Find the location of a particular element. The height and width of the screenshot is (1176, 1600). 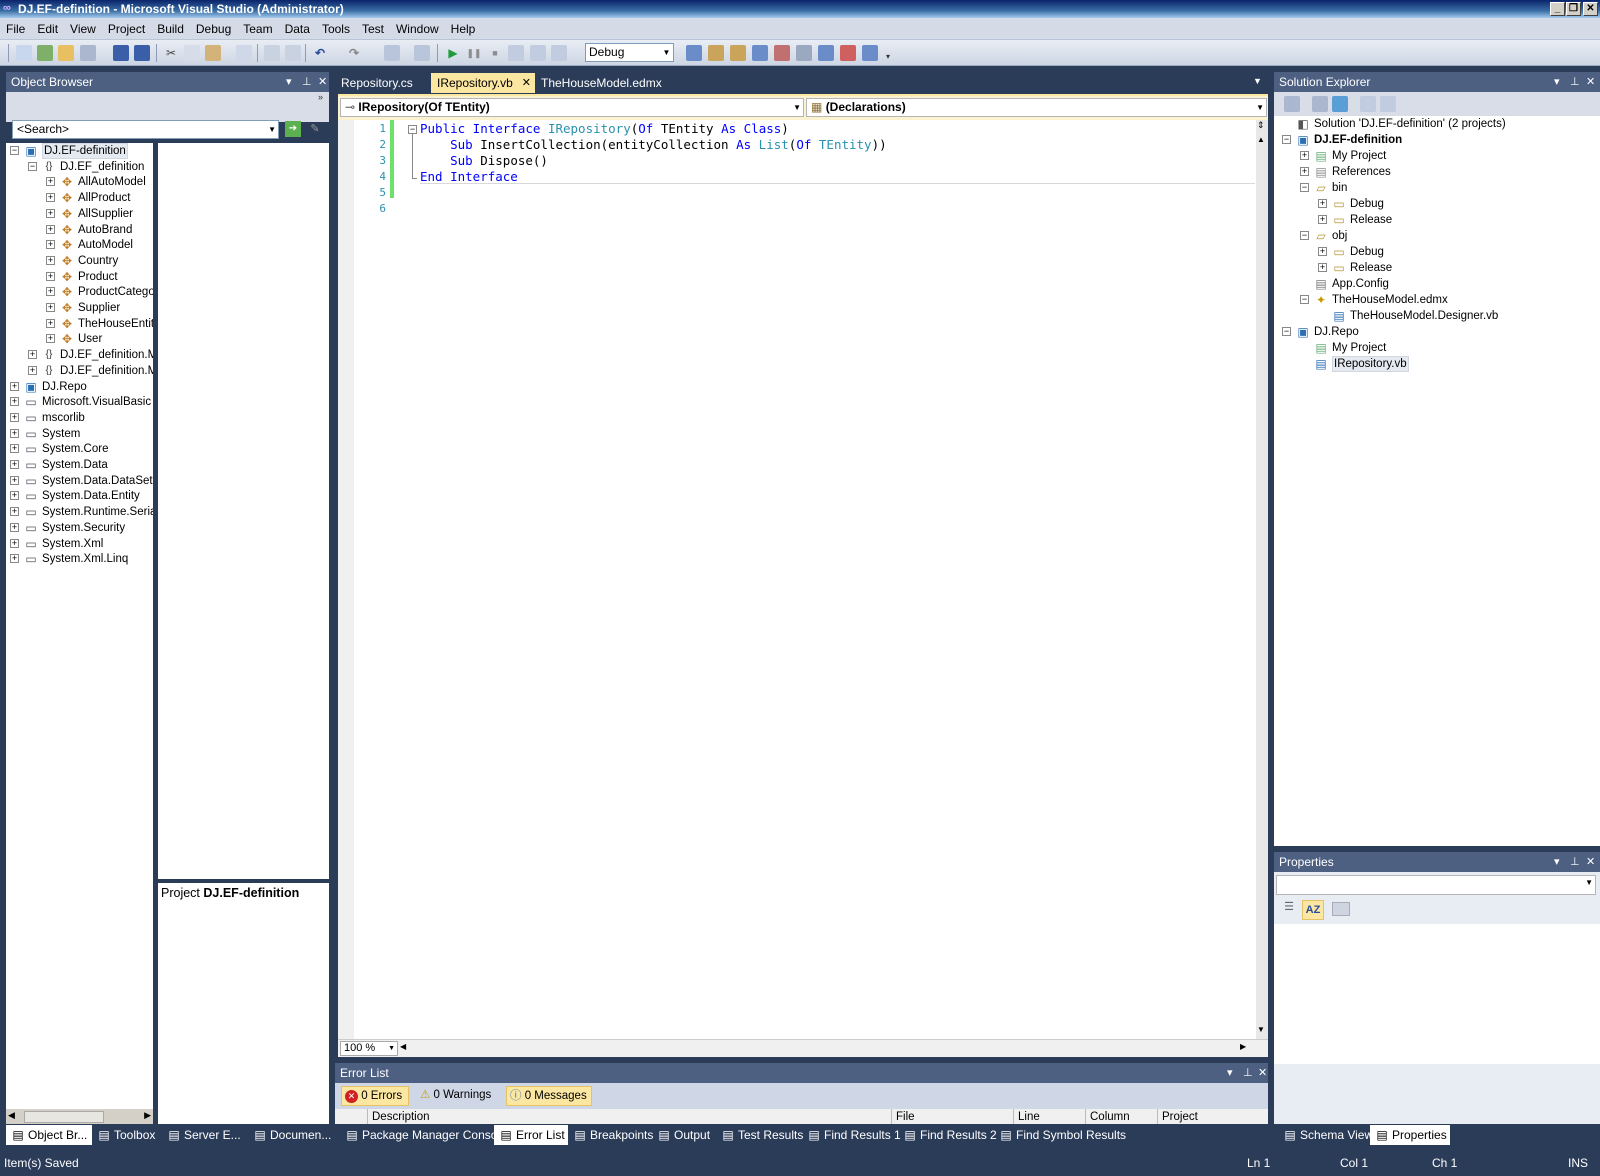

tree-item: −{} DJ.EF_definition is located at coordinates (79, 167).